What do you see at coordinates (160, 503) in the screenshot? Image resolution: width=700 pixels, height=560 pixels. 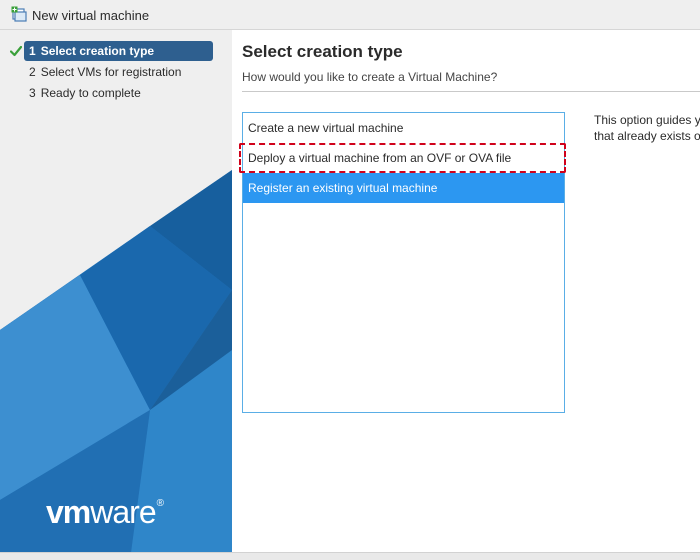 I see `logo-registered-mark: ®` at bounding box center [160, 503].